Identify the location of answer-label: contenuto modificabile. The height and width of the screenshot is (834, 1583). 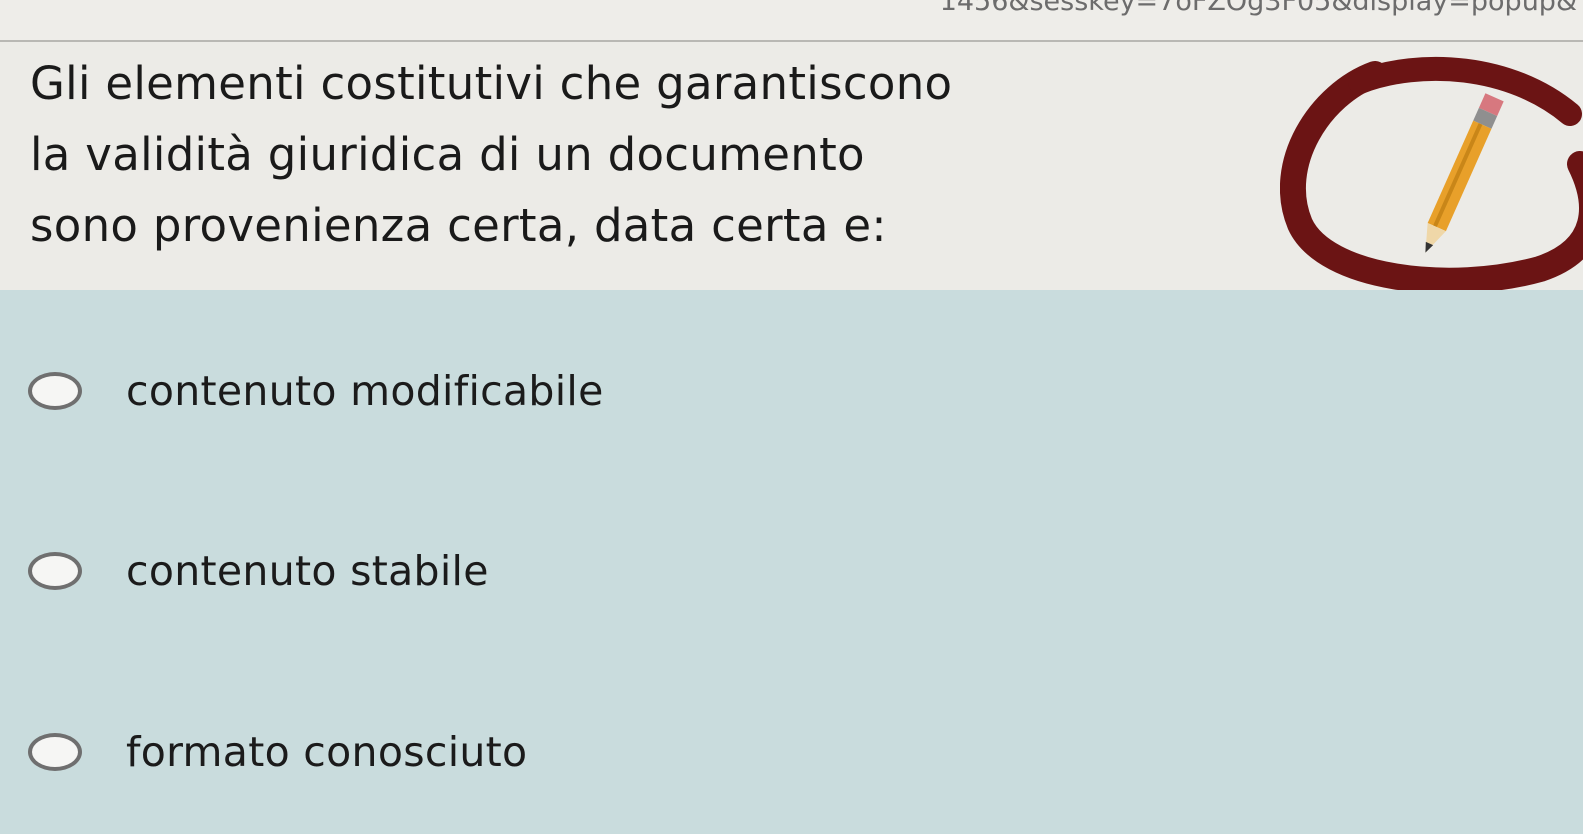
(365, 391).